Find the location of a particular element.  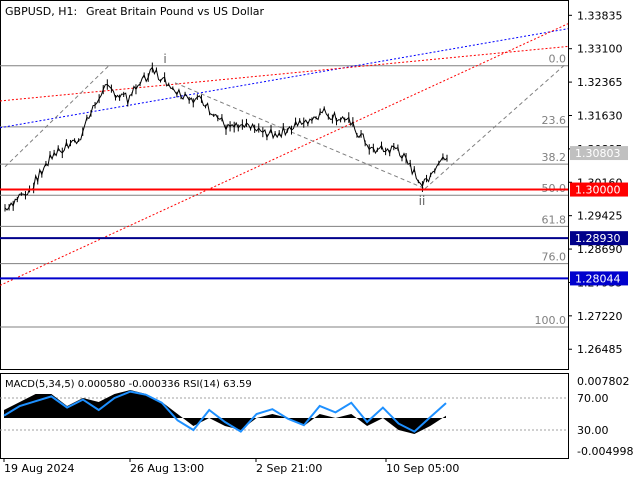

fib-level-label: 100.0 is located at coordinates (551, 320).